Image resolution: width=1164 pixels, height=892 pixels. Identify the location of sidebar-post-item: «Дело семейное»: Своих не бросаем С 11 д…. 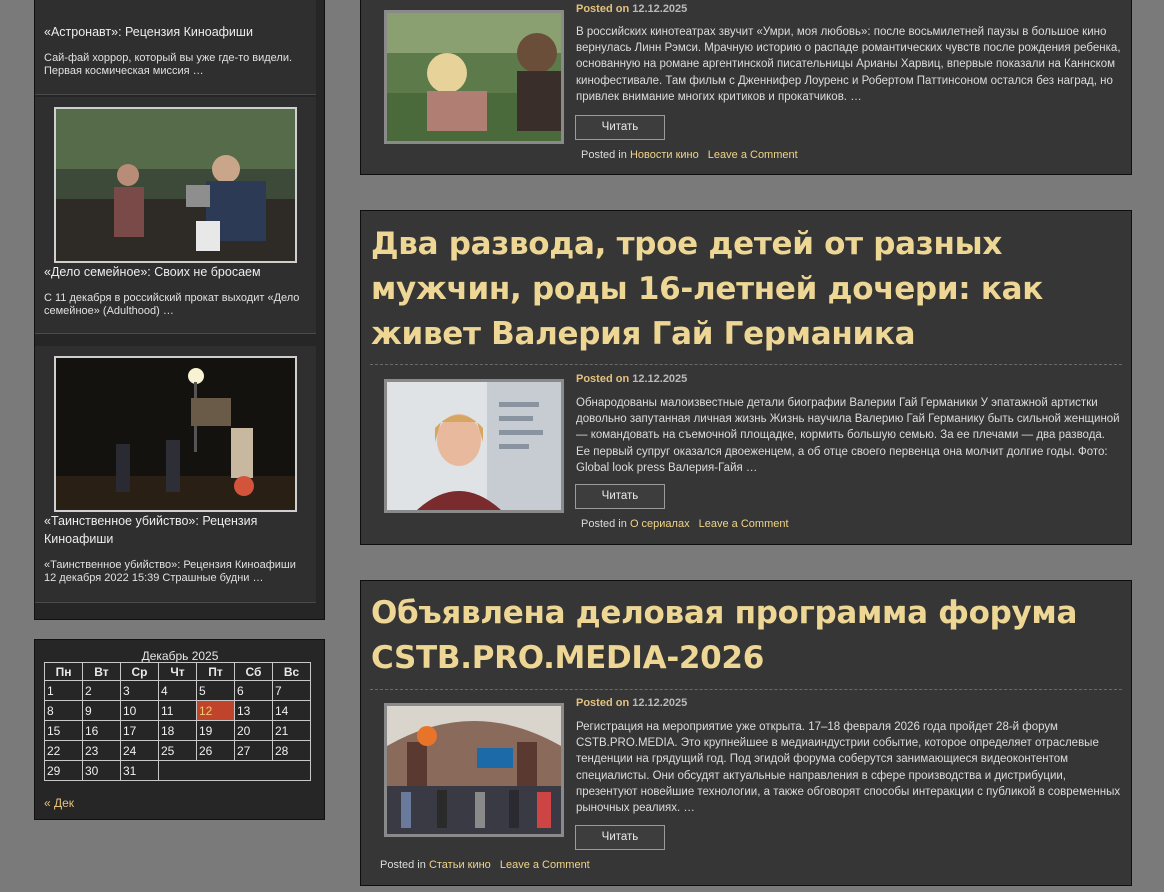
(175, 215).